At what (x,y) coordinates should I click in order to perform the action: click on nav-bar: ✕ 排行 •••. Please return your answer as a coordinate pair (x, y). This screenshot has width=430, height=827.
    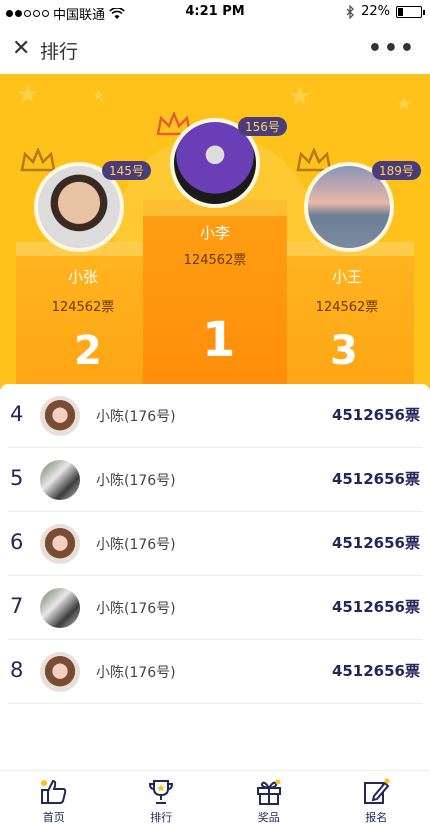
    Looking at the image, I should click on (215, 50).